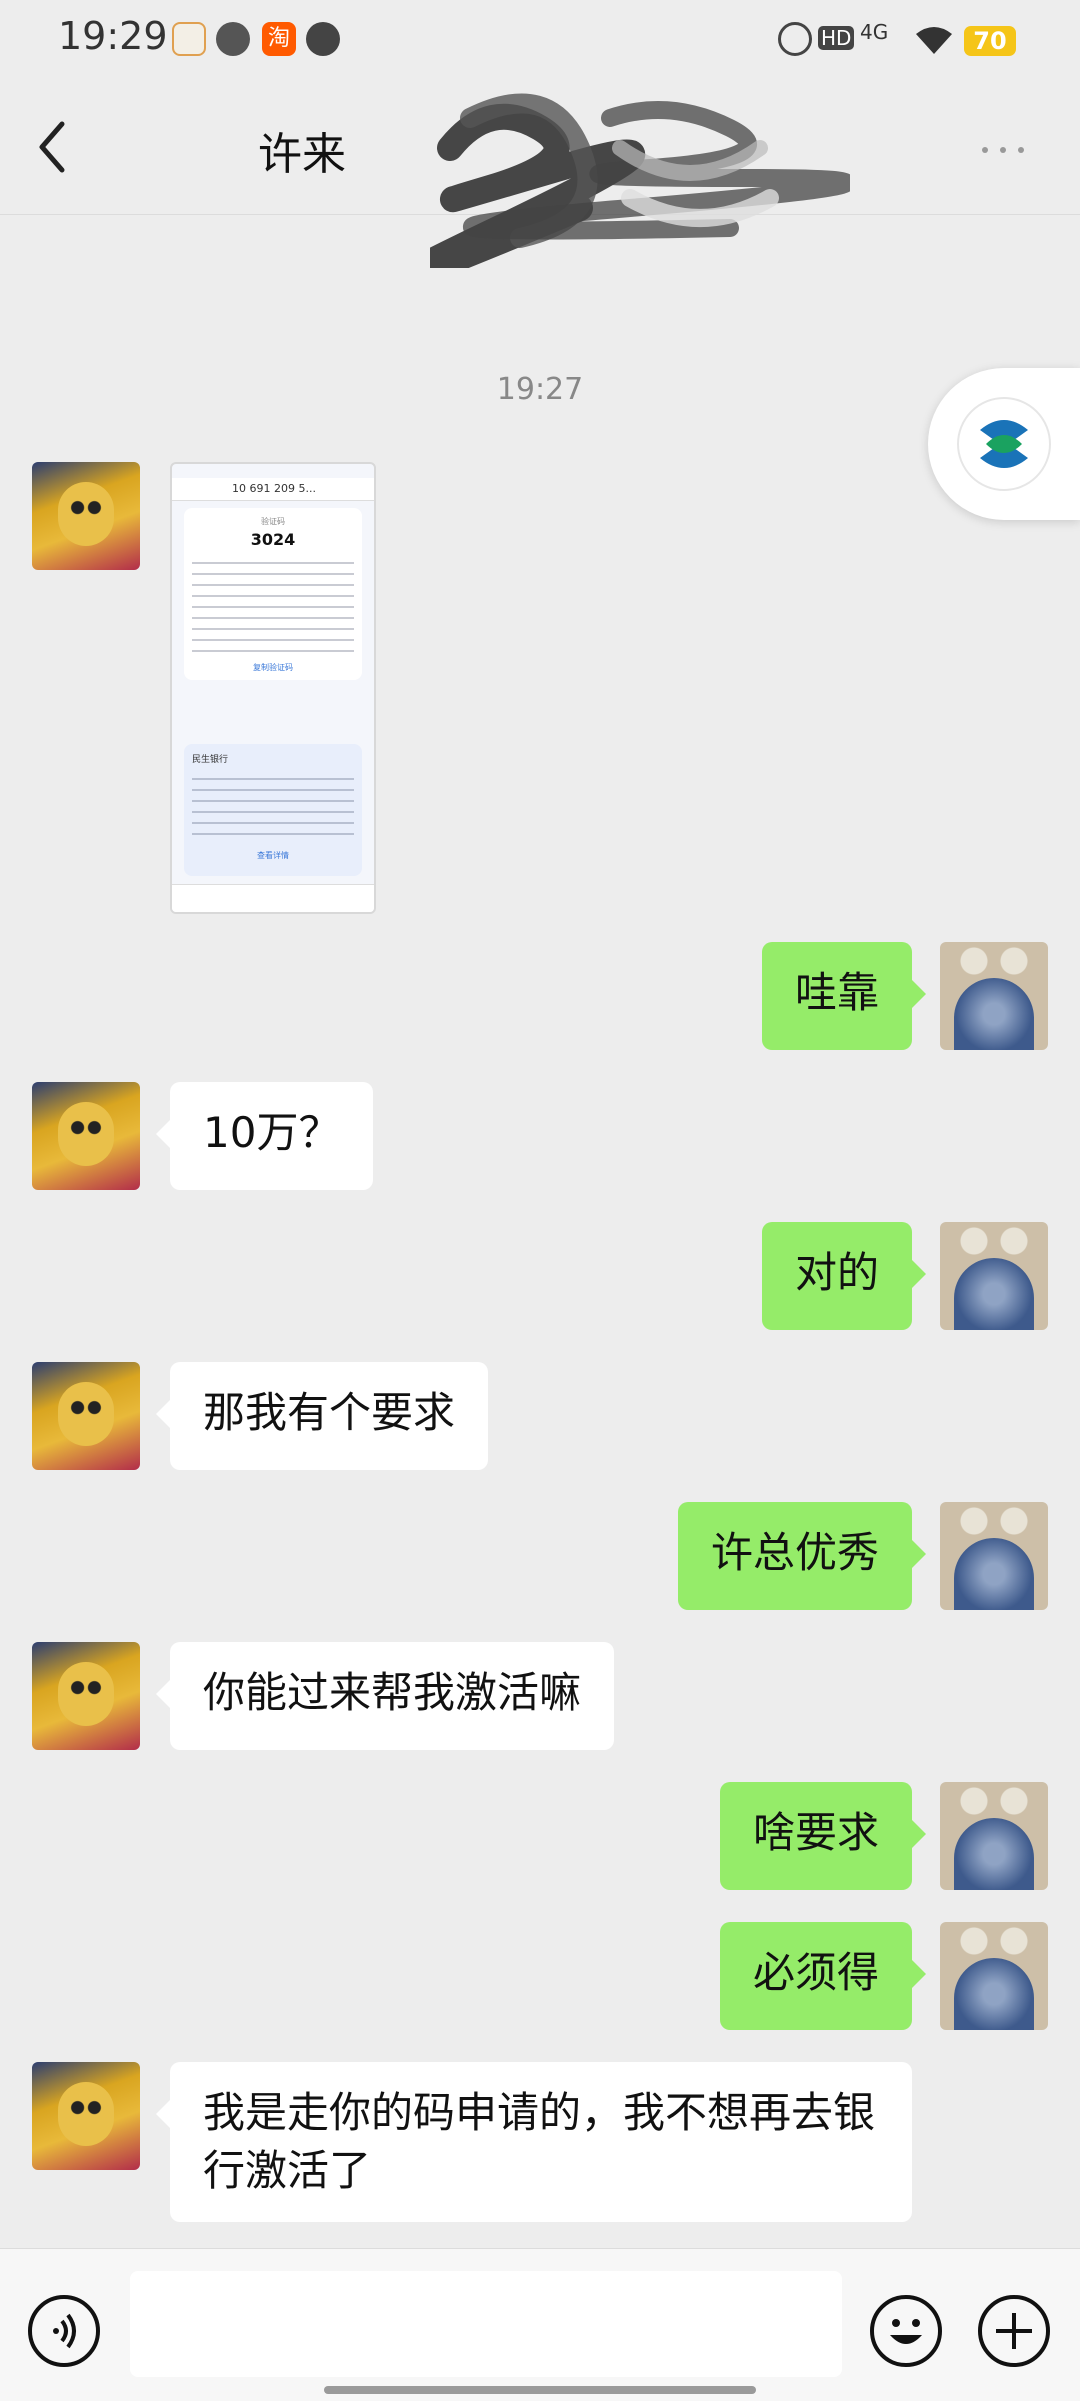 Image resolution: width=1080 pixels, height=2401 pixels. Describe the element at coordinates (273, 521) in the screenshot. I see `thumb-code-label: 验证码` at that location.